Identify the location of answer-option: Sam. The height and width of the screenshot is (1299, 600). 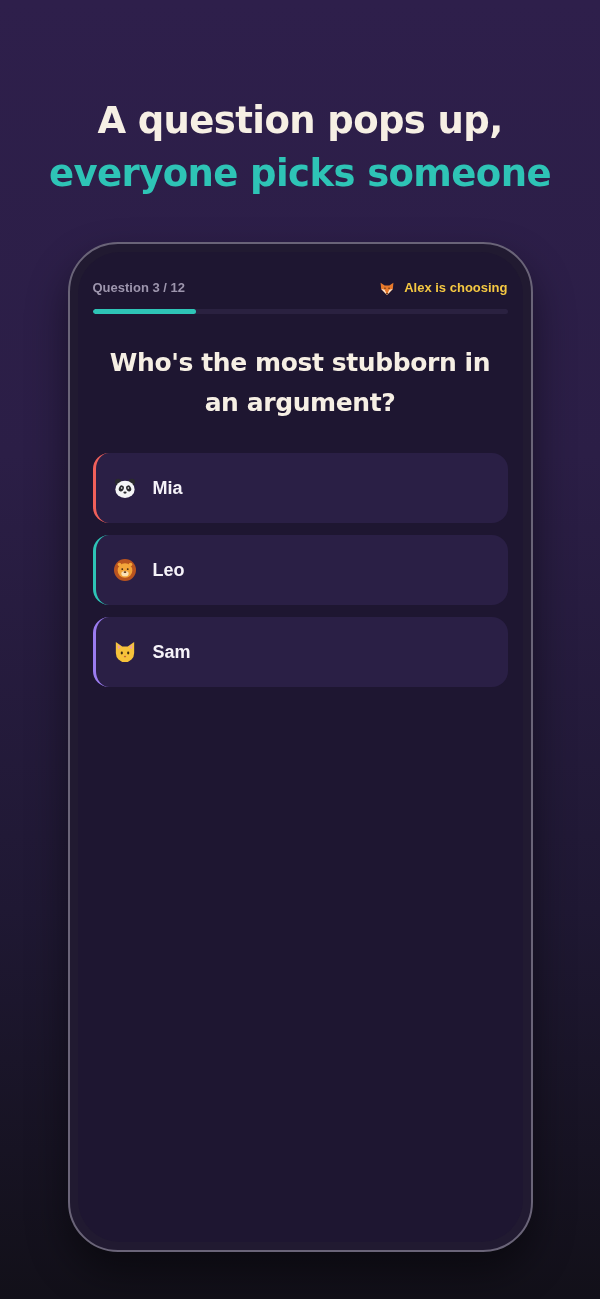
(300, 652).